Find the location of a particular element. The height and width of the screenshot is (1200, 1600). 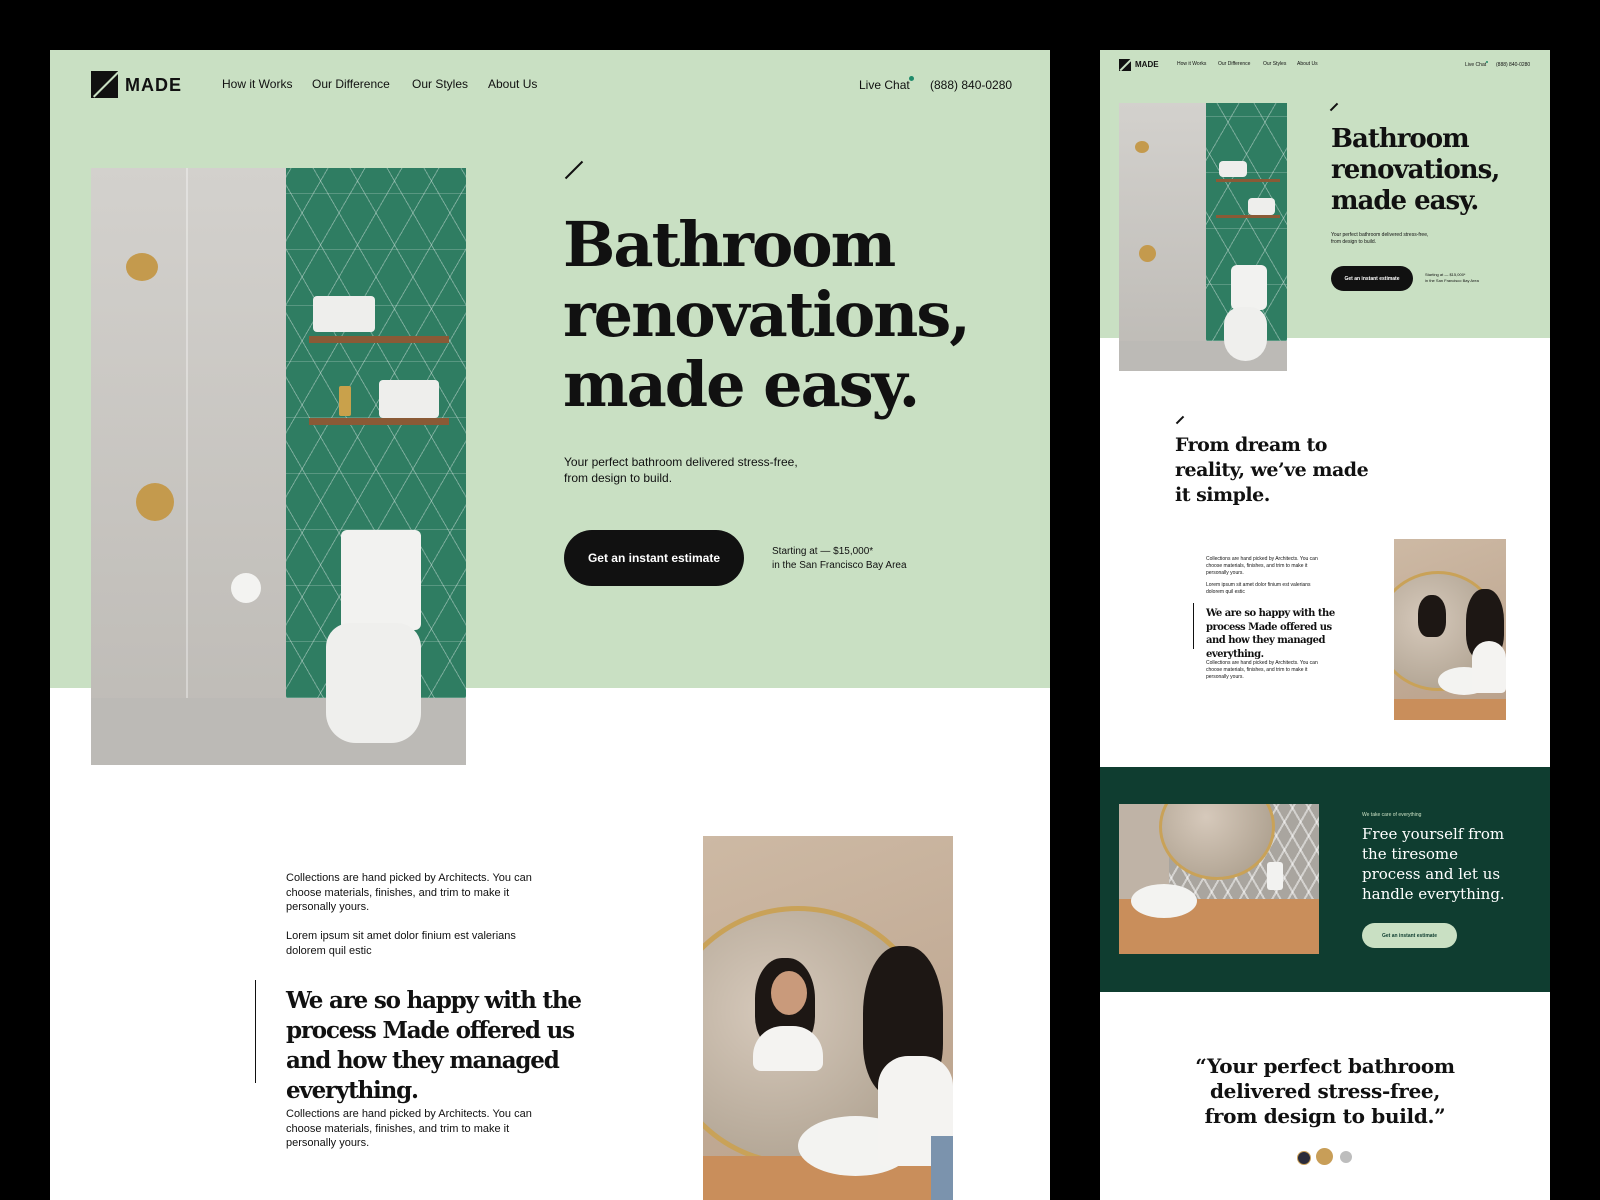

vanity-photo is located at coordinates (1219, 879).